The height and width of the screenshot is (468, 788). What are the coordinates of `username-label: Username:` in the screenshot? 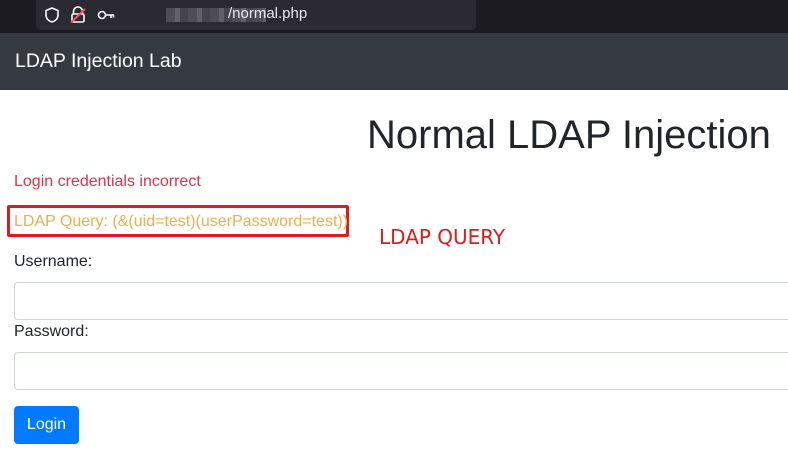 It's located at (53, 261).